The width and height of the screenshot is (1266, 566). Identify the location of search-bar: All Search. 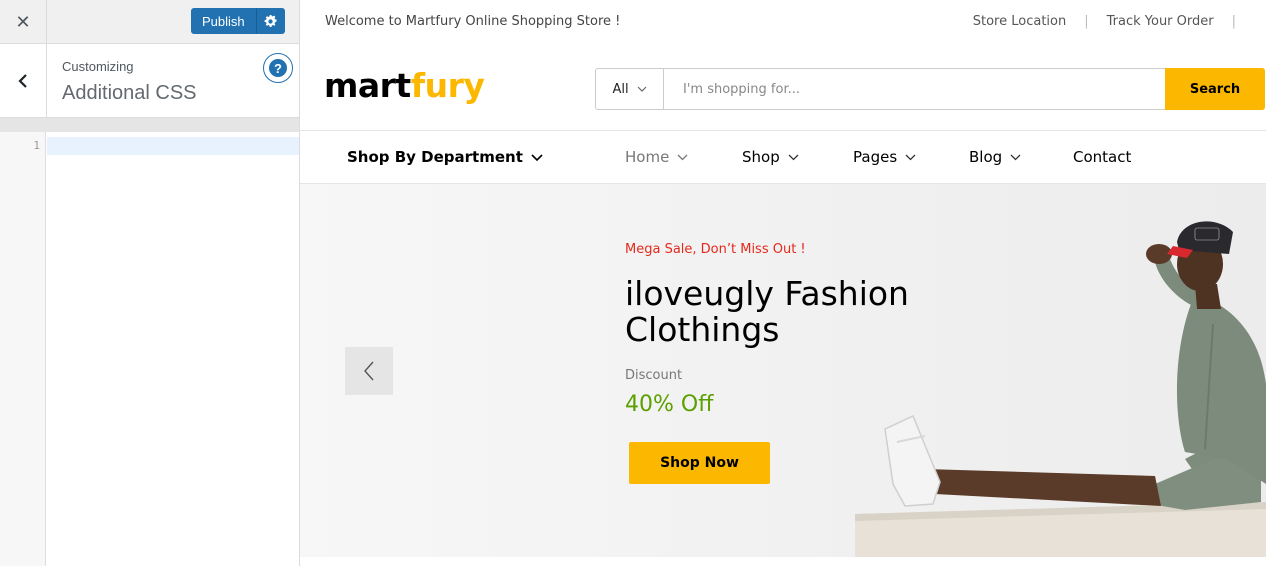
(930, 89).